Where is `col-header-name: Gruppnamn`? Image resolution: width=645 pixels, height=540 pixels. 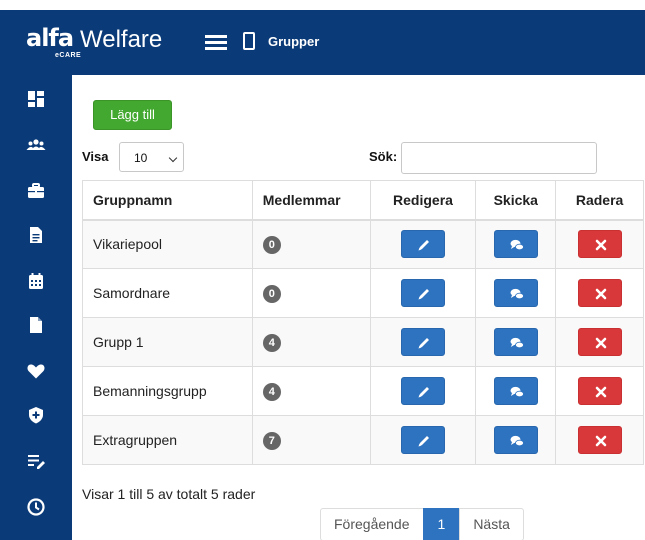
col-header-name: Gruppnamn is located at coordinates (167, 200).